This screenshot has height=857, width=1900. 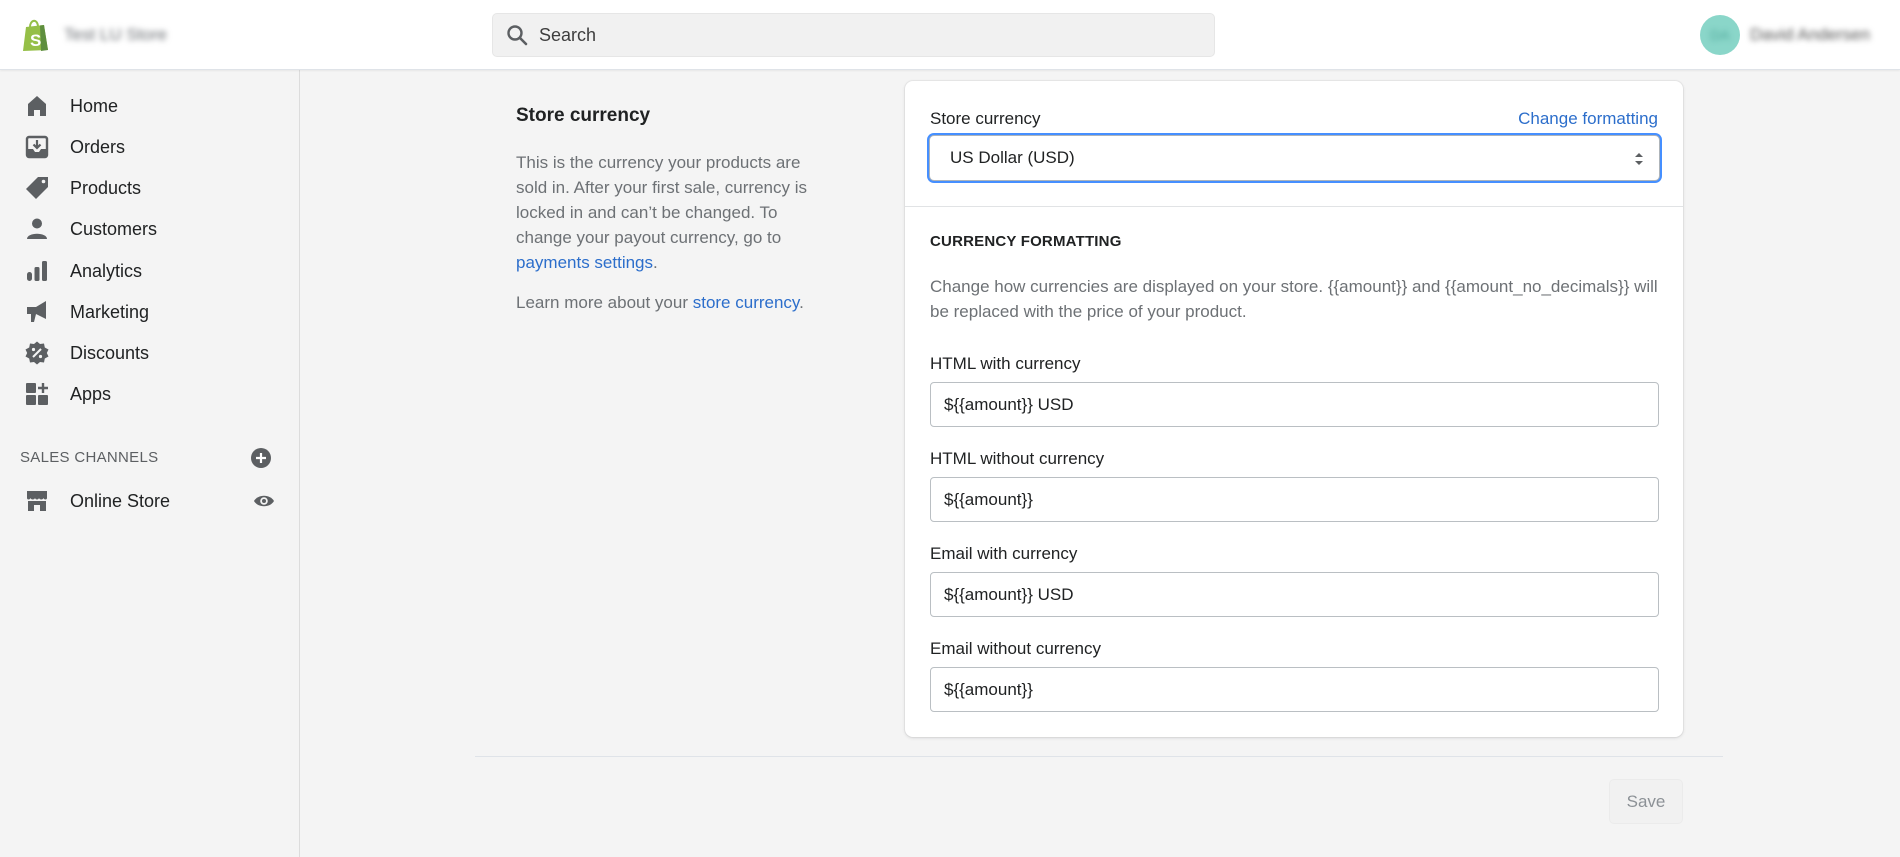 I want to click on select-arrows-icon, so click(x=1639, y=159).